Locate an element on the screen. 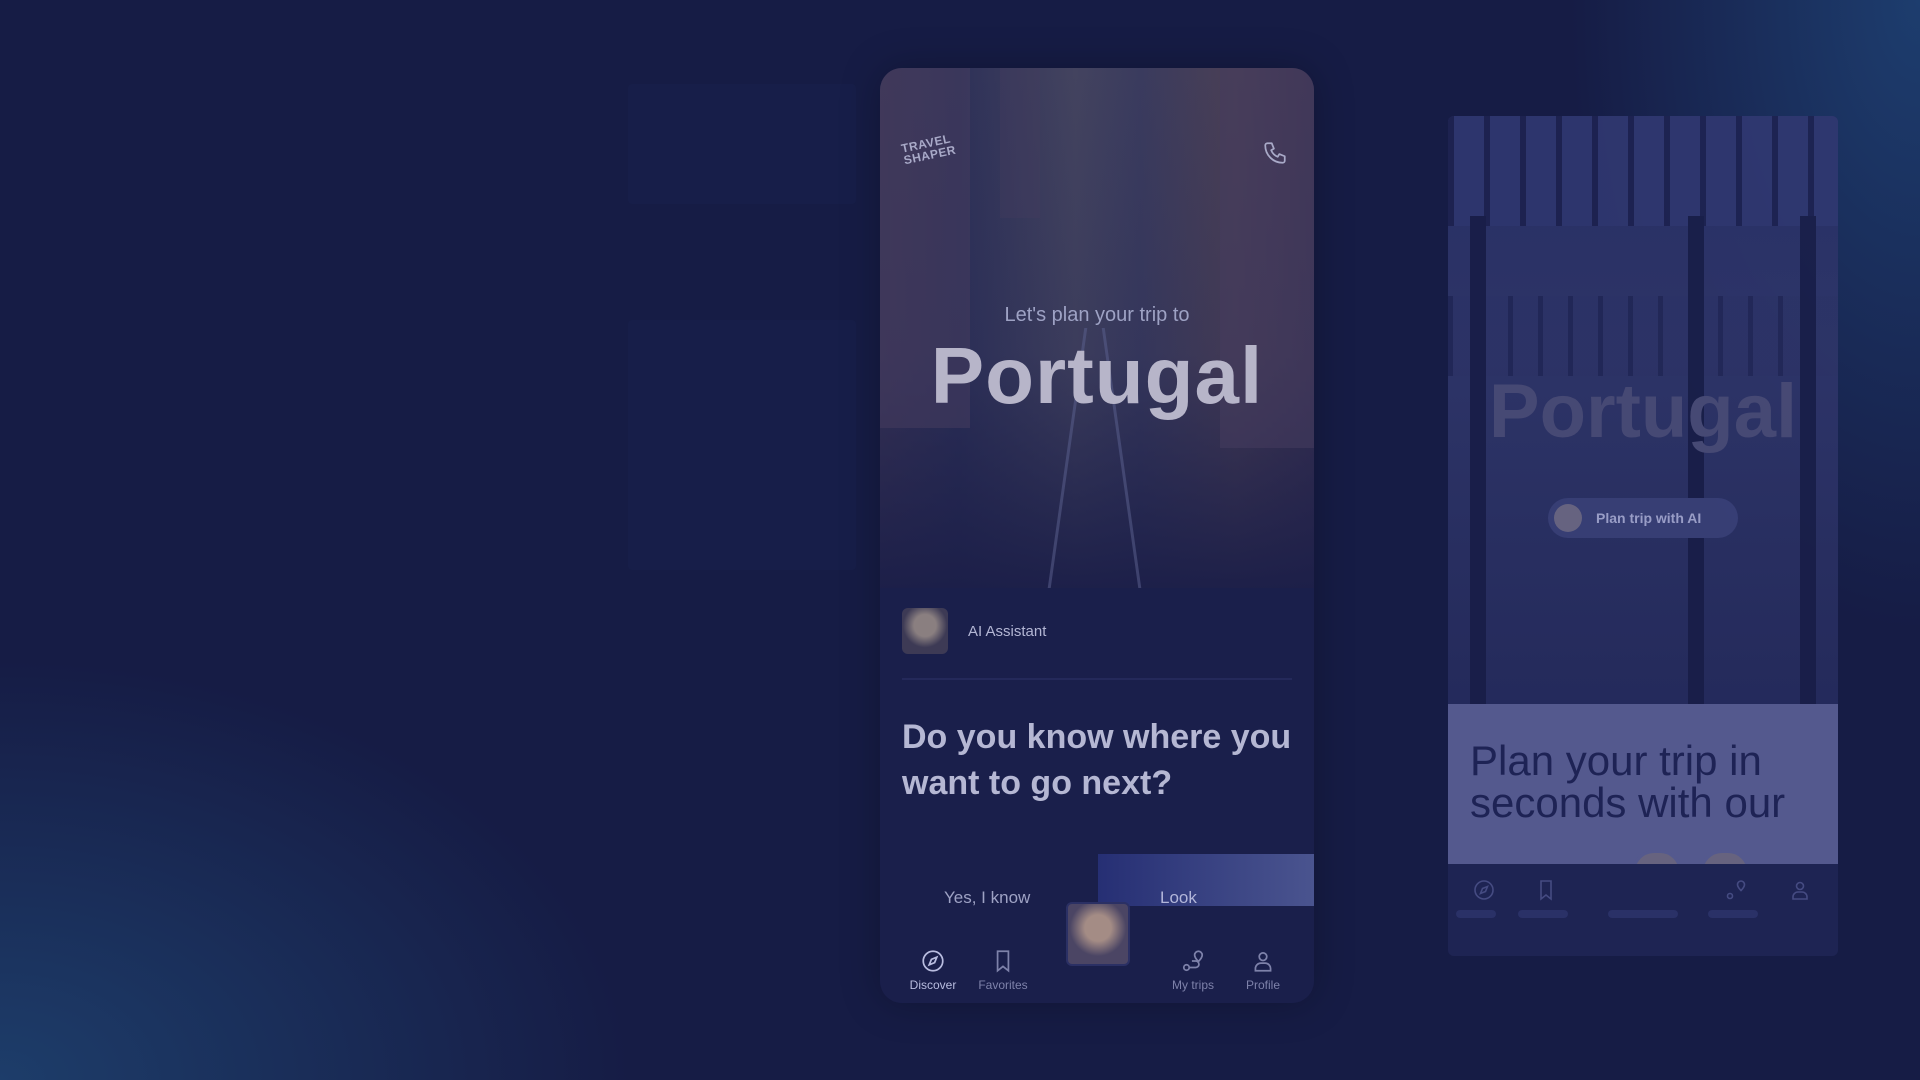 This screenshot has width=1920, height=1080. bottom-nav: Discover Favorites My trips Profile is located at coordinates (1097, 952).